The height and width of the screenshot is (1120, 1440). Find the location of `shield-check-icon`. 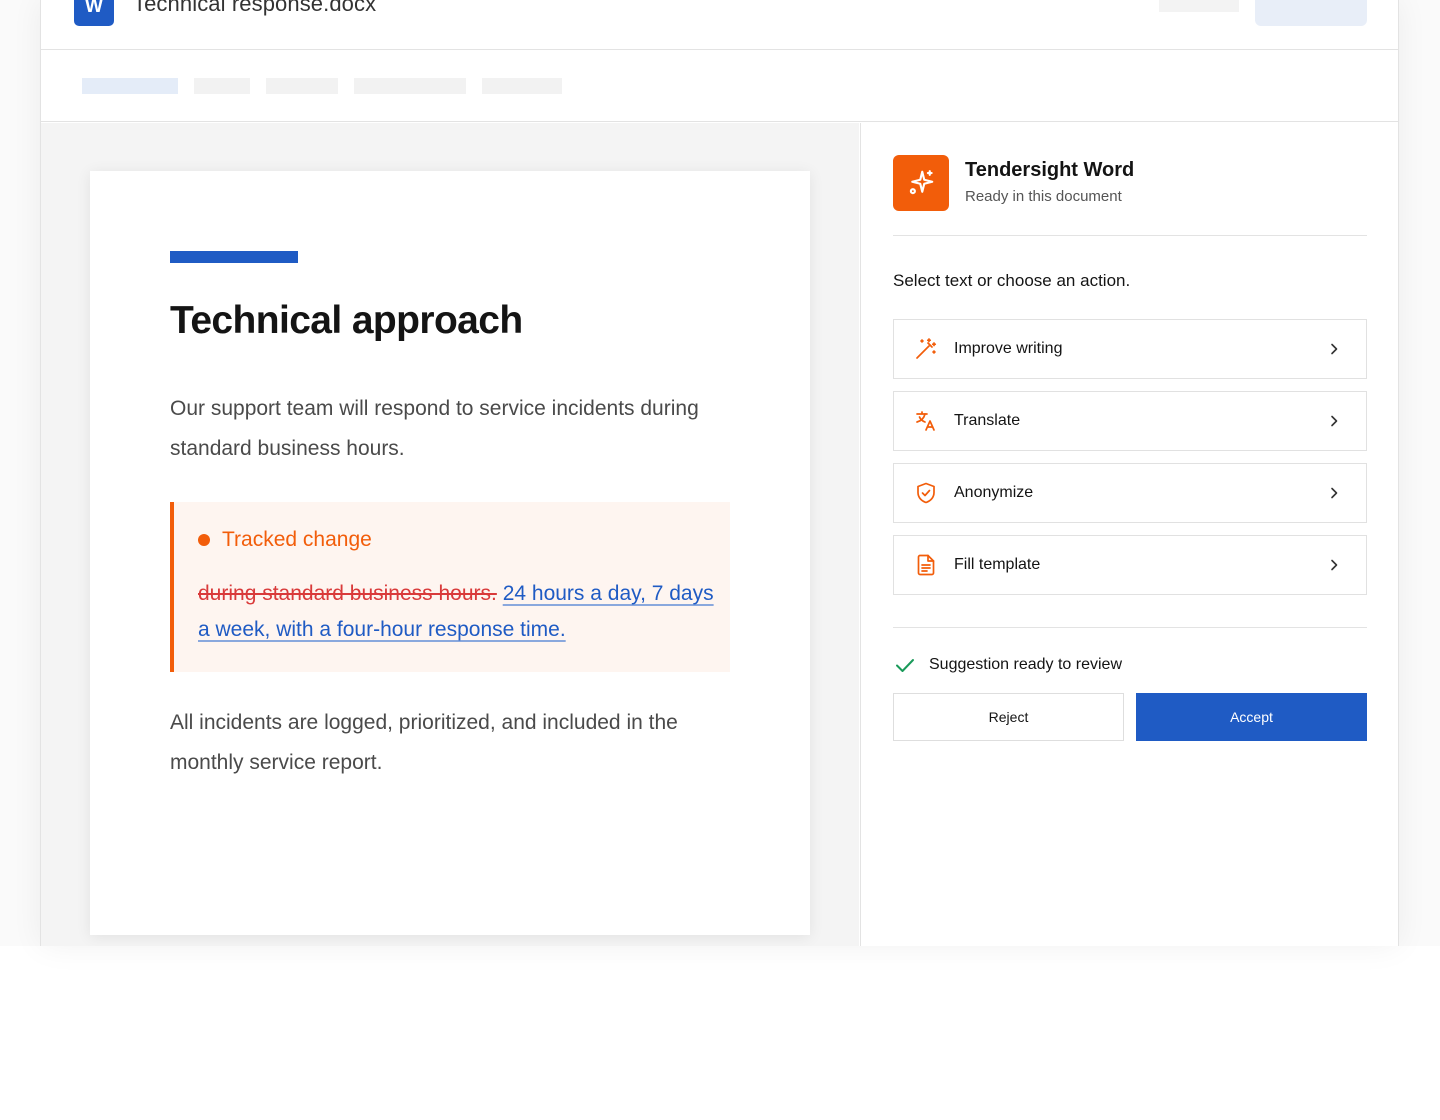

shield-check-icon is located at coordinates (926, 493).